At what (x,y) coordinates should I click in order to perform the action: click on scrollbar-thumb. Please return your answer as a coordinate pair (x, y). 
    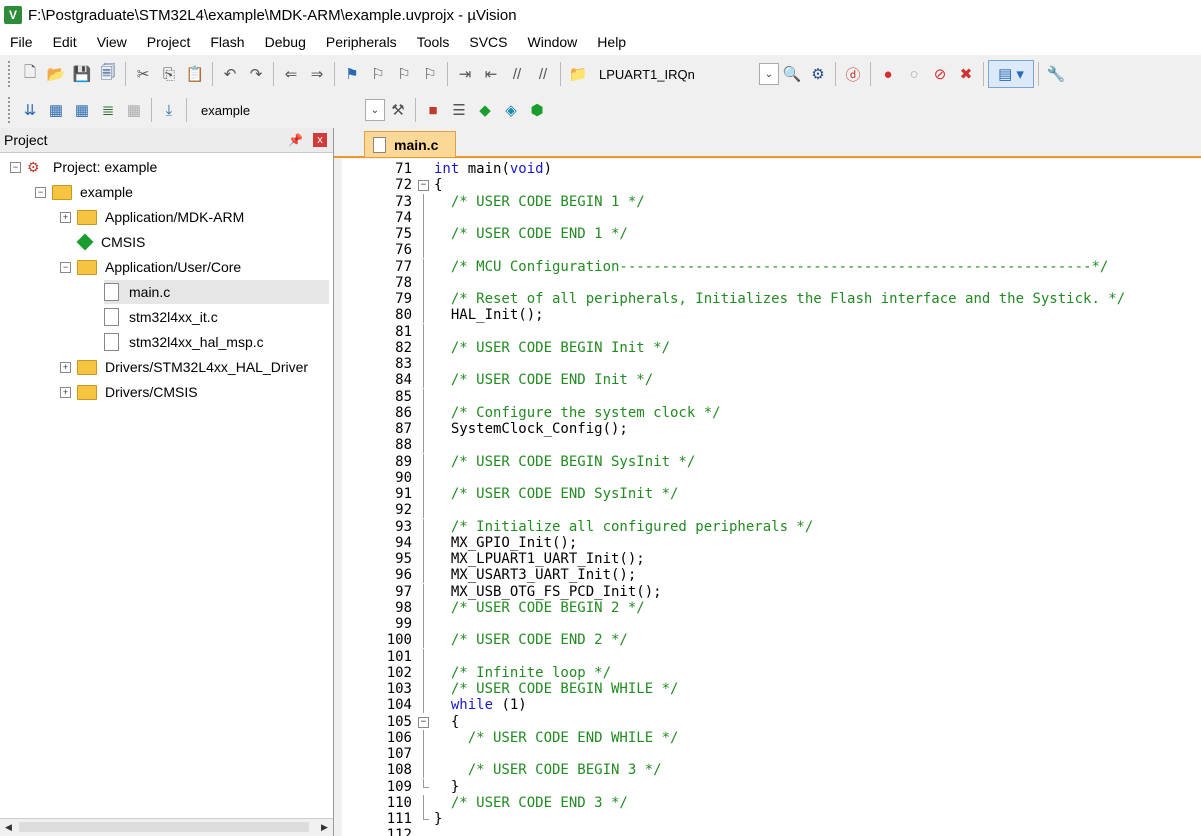
    Looking at the image, I should click on (164, 827).